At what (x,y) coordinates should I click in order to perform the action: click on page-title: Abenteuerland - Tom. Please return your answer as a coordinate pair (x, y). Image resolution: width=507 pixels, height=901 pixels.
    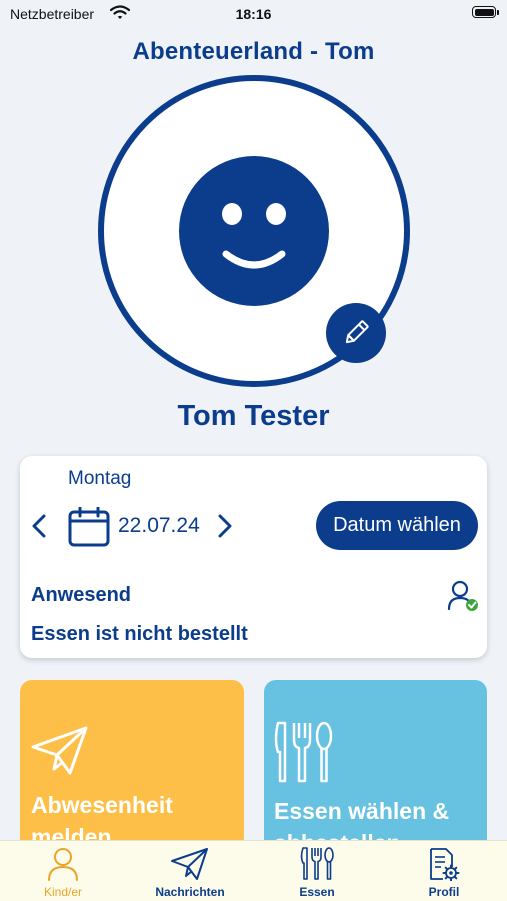
    Looking at the image, I should click on (253, 51).